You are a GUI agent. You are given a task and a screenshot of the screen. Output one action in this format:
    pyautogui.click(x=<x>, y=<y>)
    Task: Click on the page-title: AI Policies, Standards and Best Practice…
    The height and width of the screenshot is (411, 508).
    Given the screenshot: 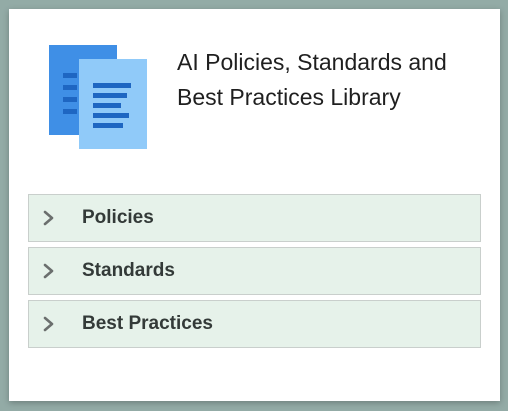 What is the action you would take?
    pyautogui.click(x=312, y=79)
    